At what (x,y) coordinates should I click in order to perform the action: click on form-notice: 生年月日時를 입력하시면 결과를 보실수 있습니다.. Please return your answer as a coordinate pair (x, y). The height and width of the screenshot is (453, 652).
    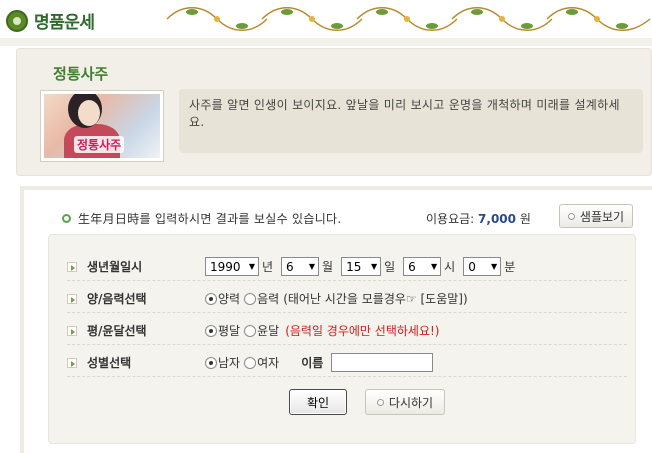
    Looking at the image, I should click on (202, 218).